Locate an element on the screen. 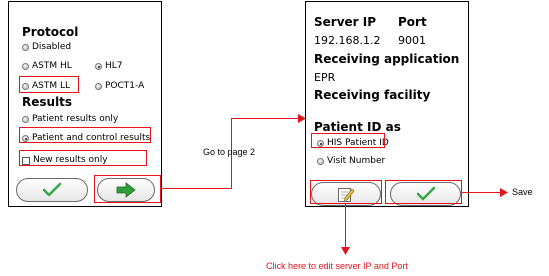  server-ip-label: Server IP is located at coordinates (345, 22).